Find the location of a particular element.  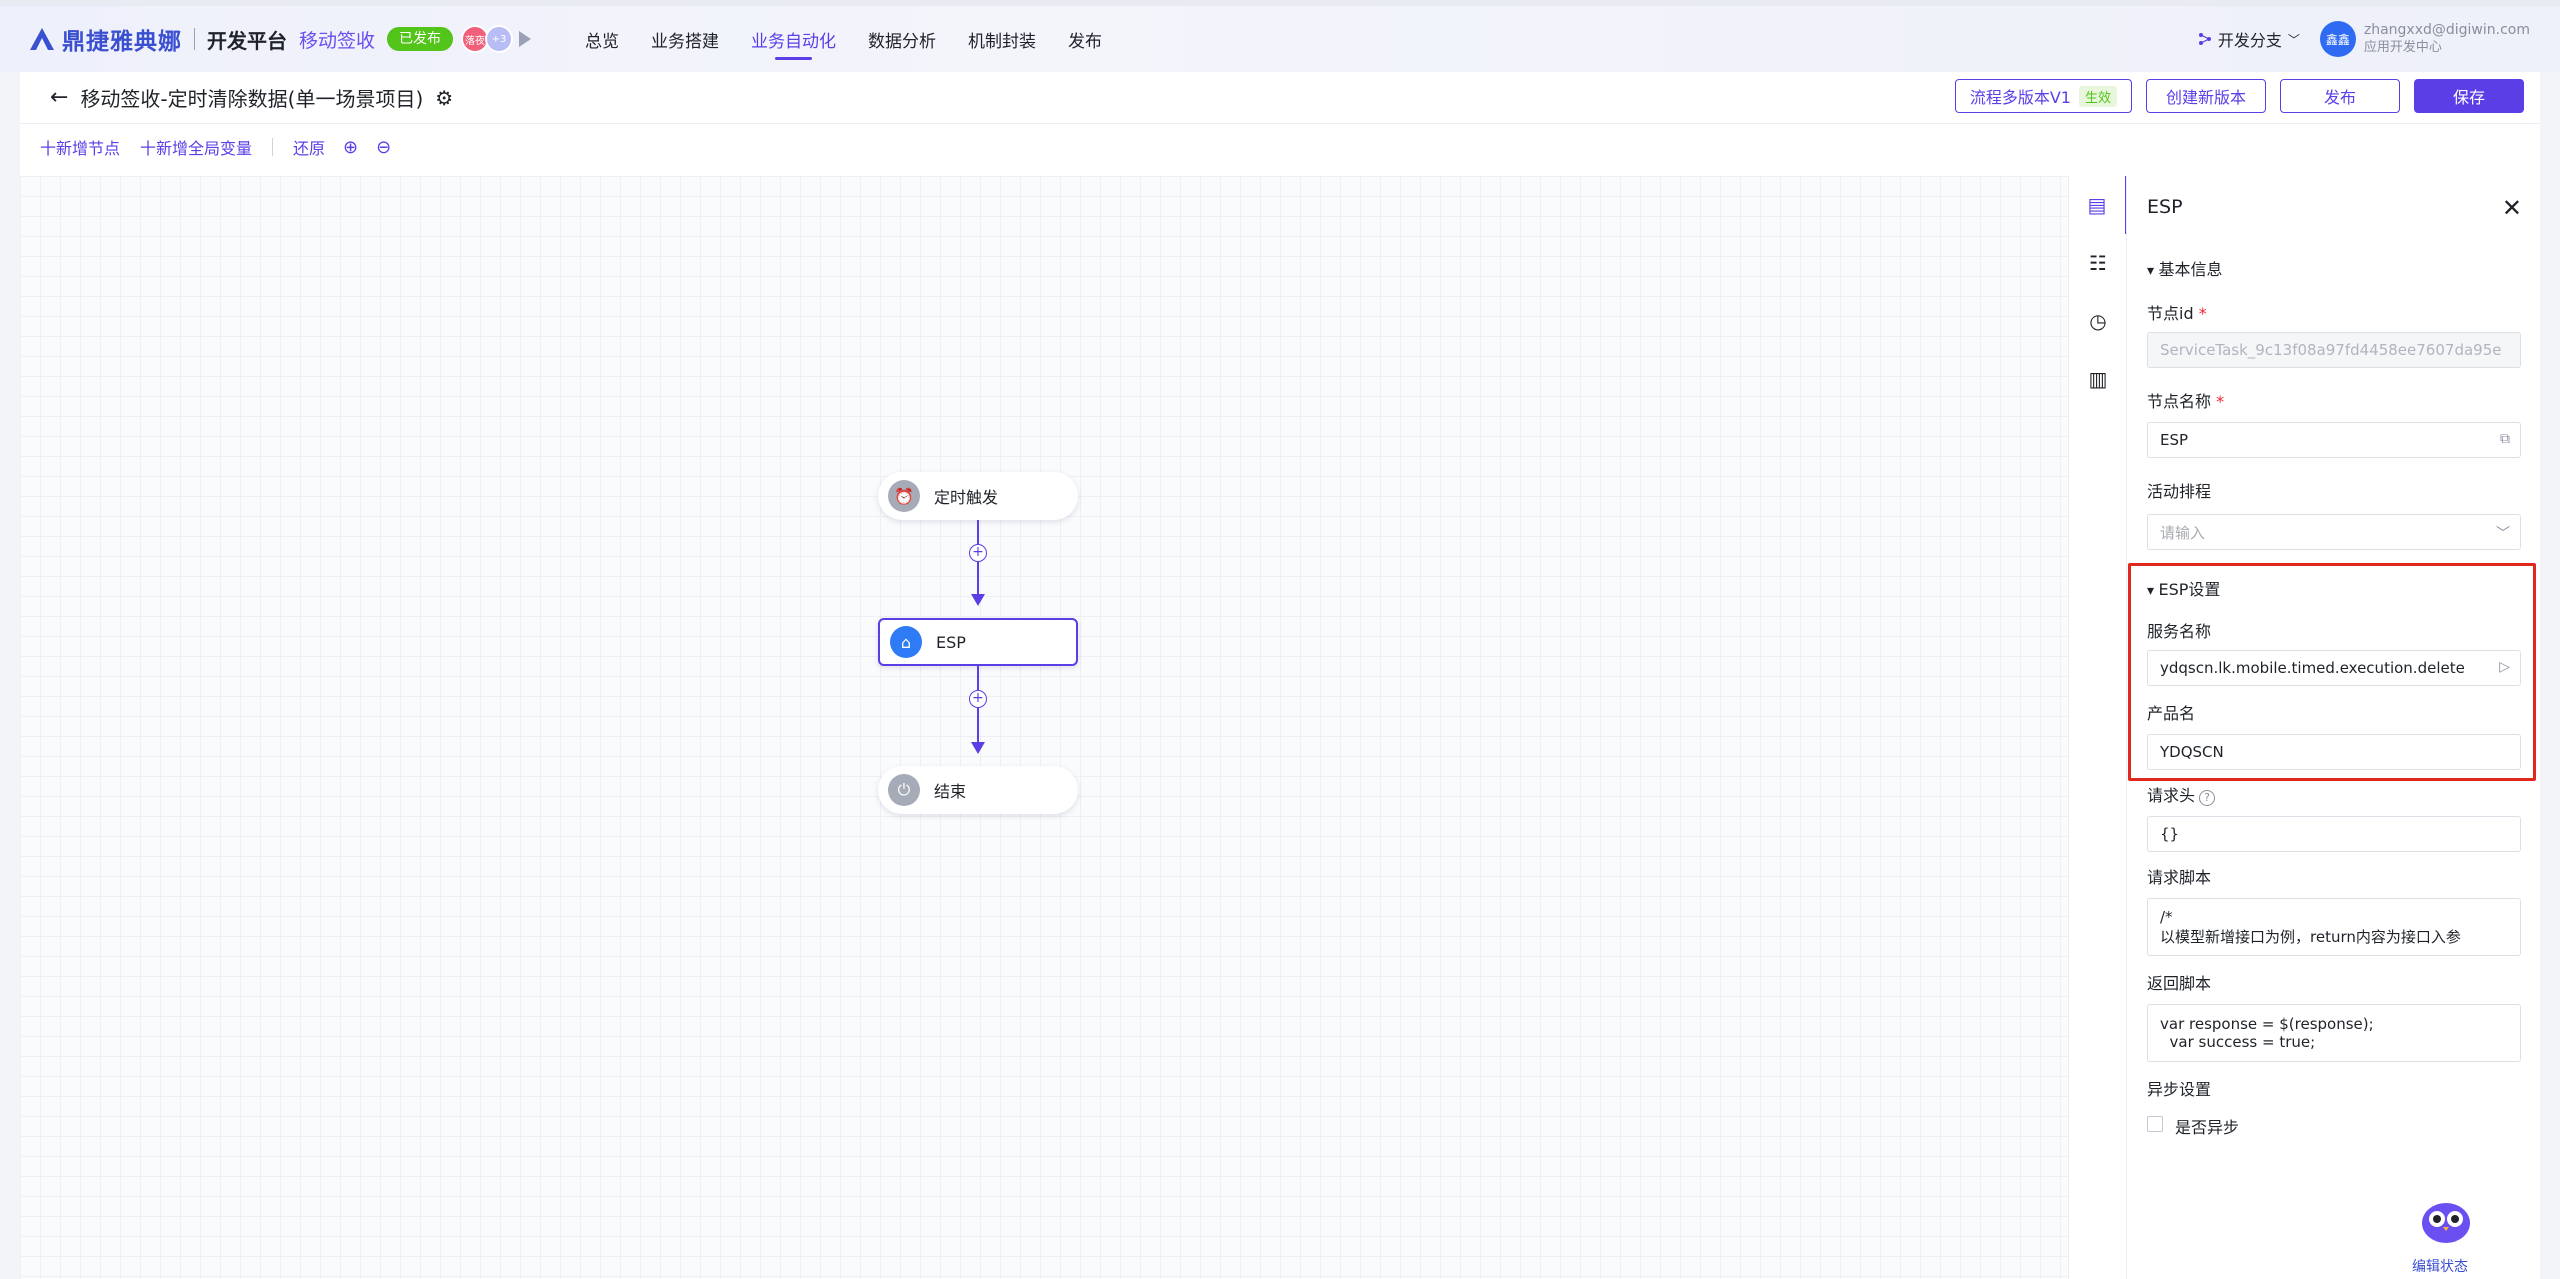

top-right-area: 开发分支 ﹀ 鑫鑫 zhangxxd@digiwin.com 应用开发中心 is located at coordinates (2364, 39).